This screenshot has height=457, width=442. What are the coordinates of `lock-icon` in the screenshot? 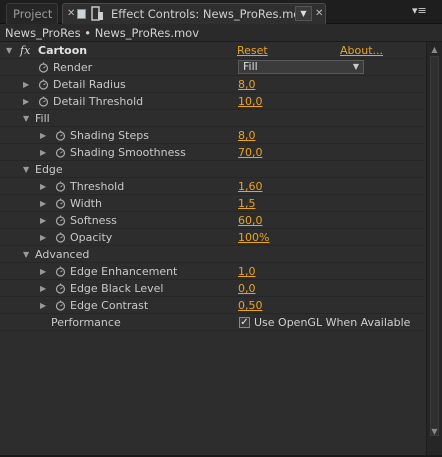 It's located at (97, 13).